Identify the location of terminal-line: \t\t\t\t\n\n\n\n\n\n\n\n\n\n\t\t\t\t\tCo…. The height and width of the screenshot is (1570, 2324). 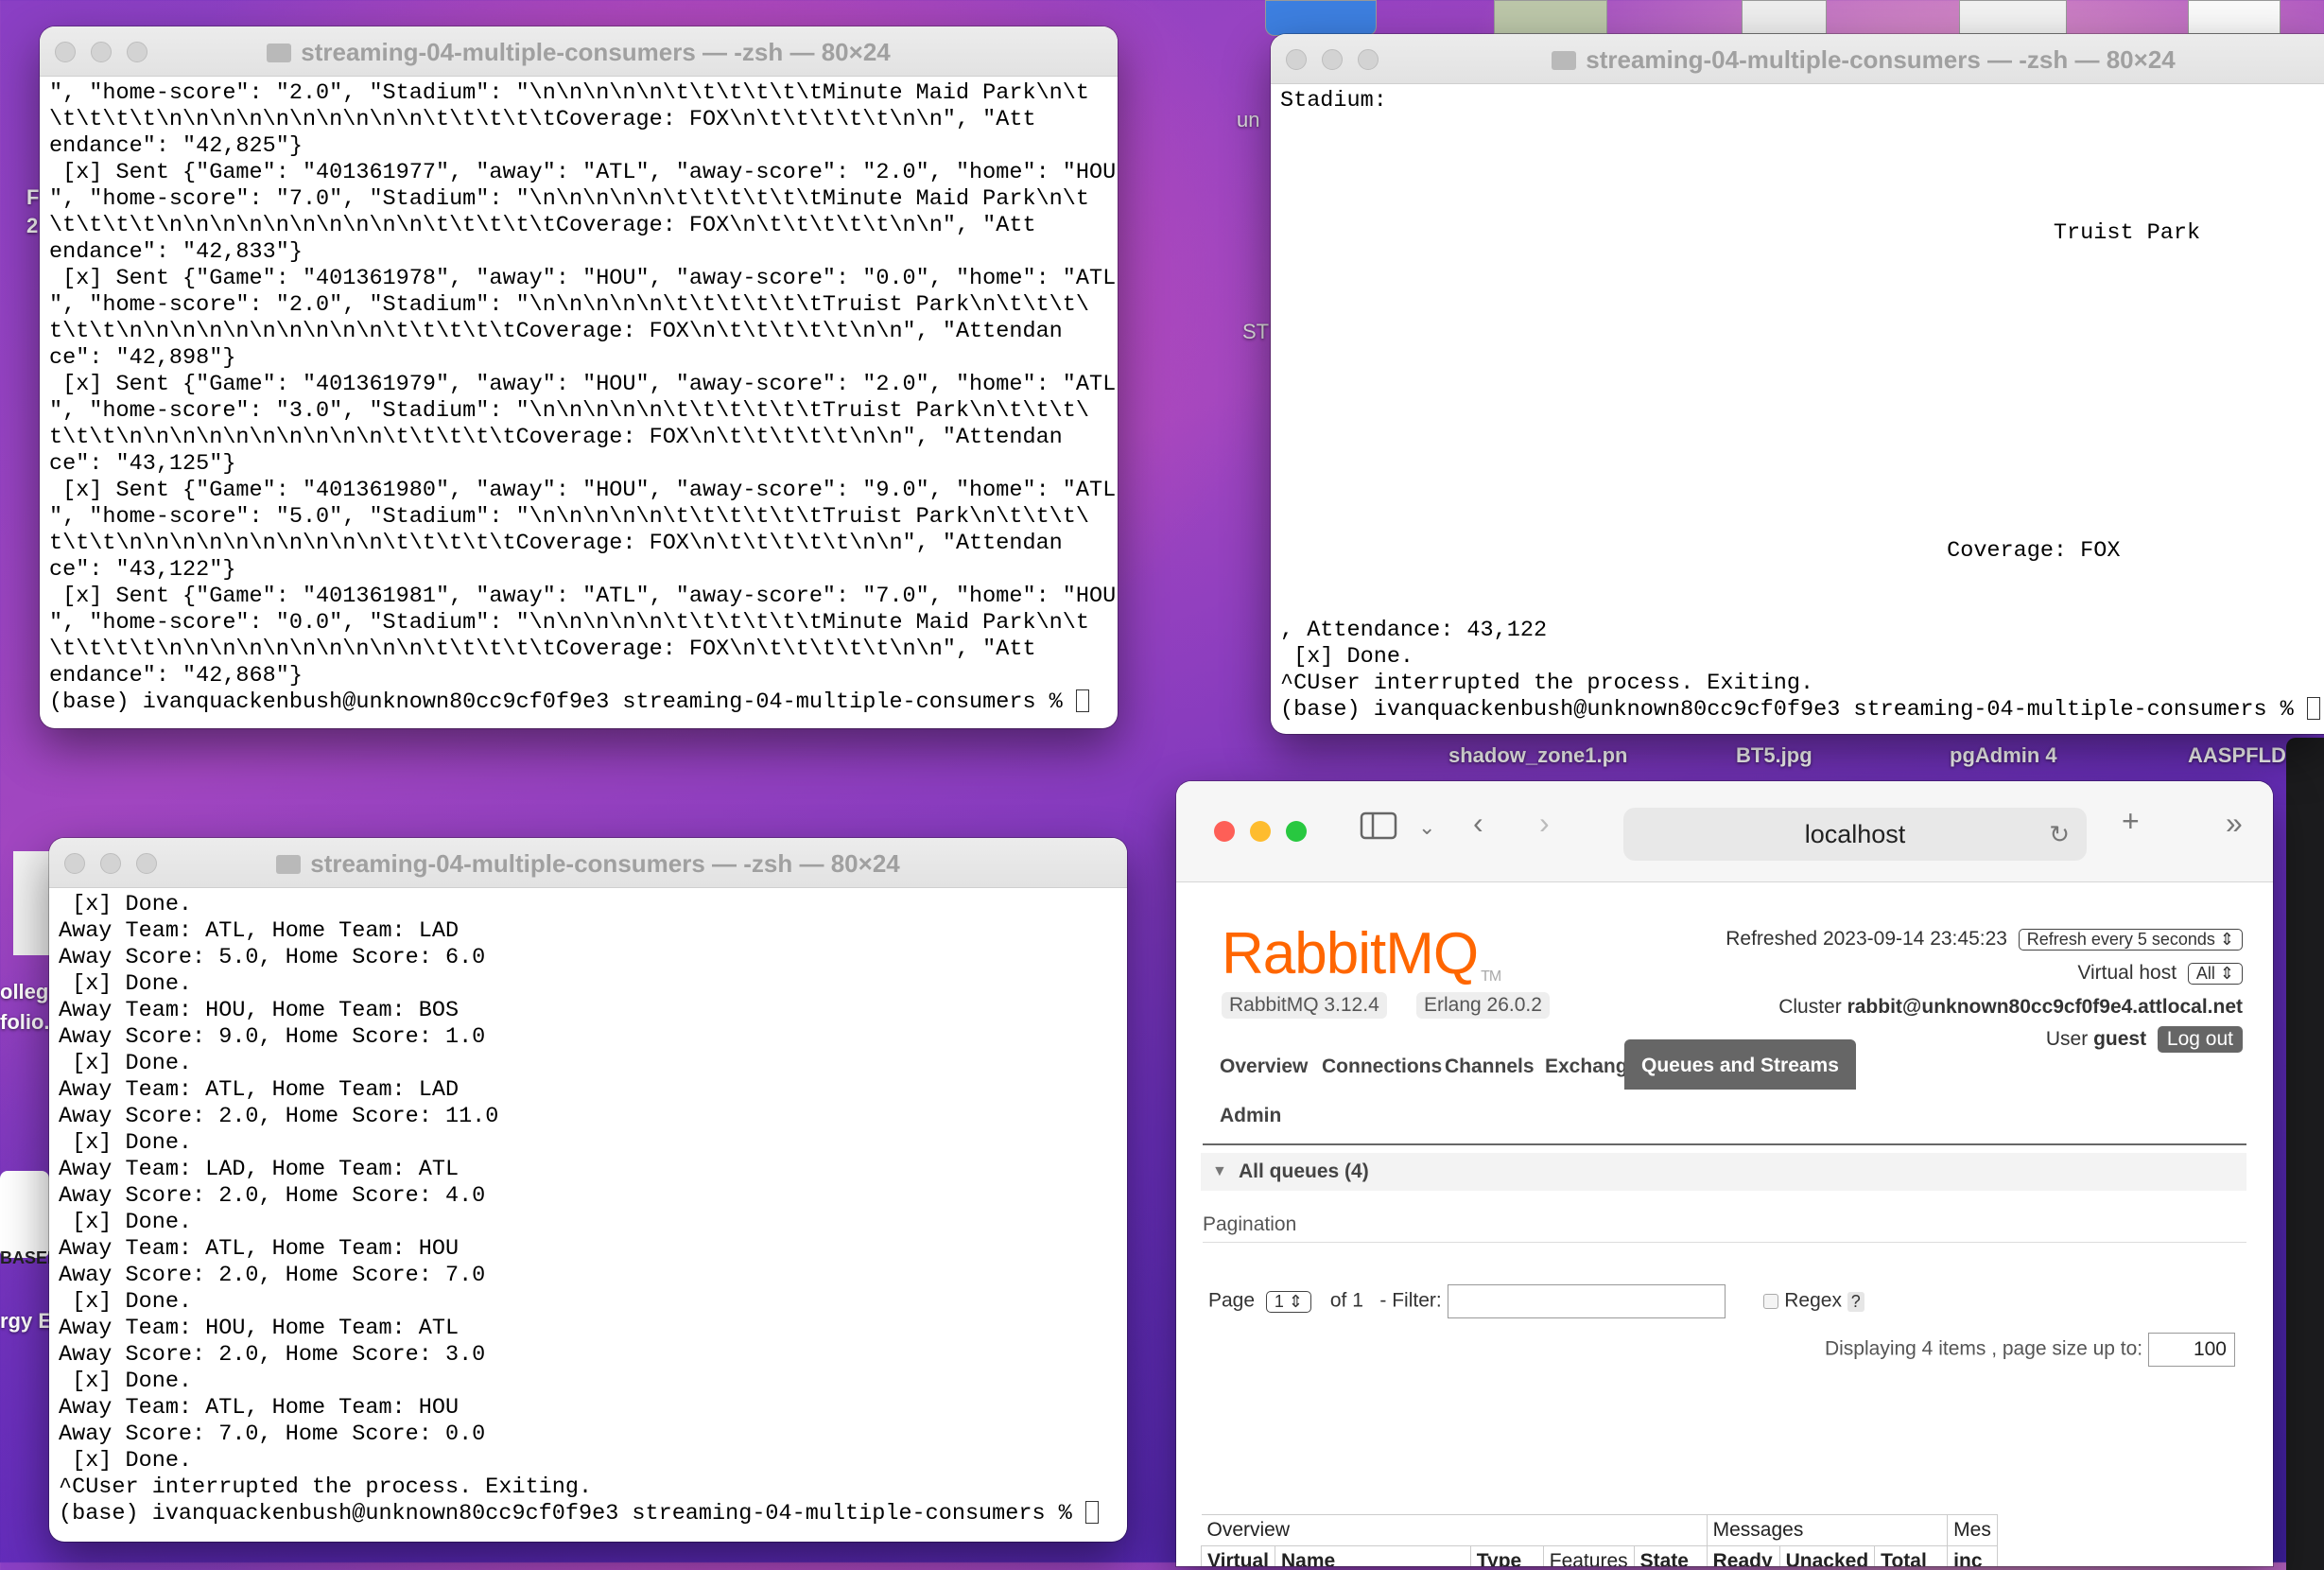
(542, 649).